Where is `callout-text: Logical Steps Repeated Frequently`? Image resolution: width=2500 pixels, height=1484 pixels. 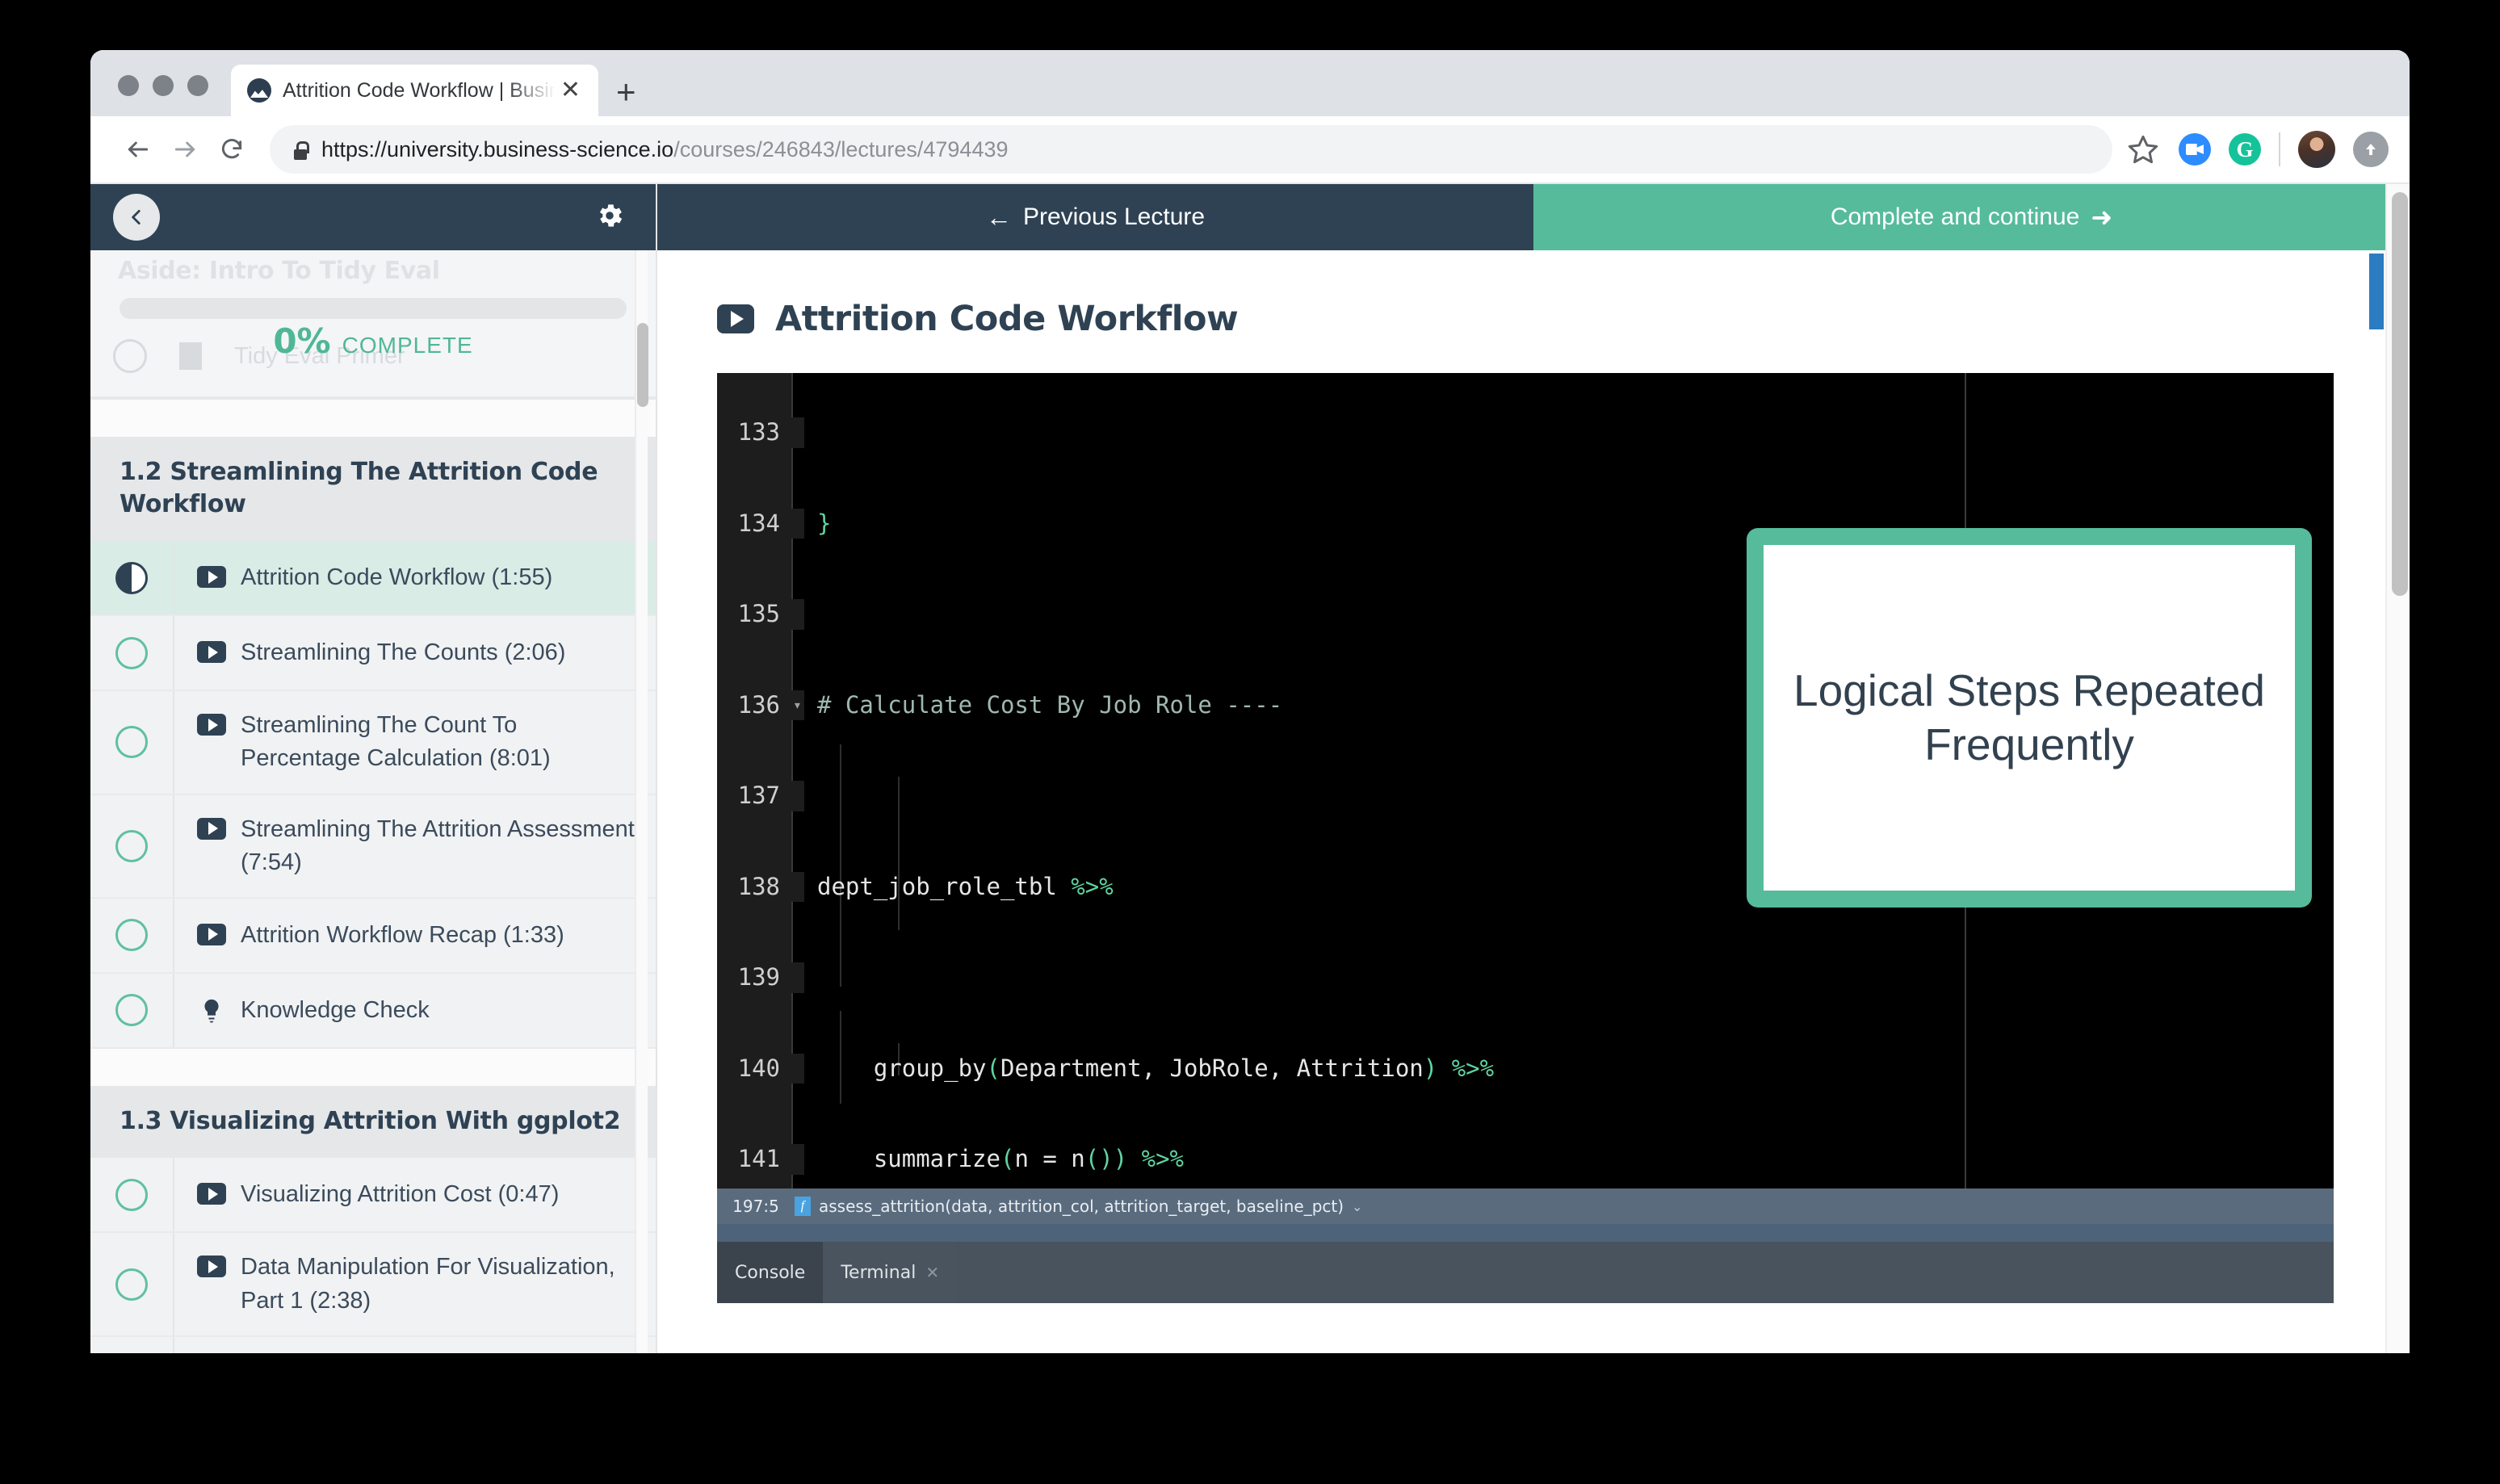 callout-text: Logical Steps Repeated Frequently is located at coordinates (2029, 716).